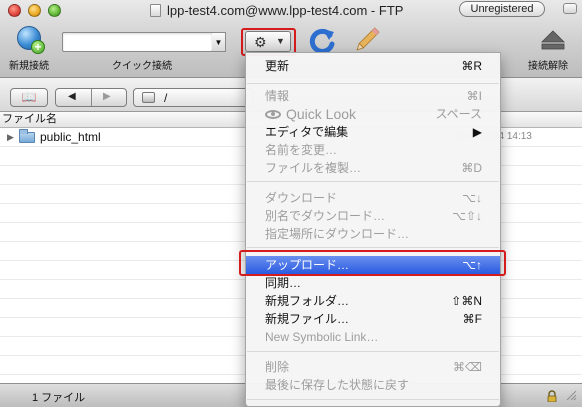 This screenshot has height=407, width=582. I want to click on menu-item-revert: 最後に保存した状態に戻す, so click(373, 385).